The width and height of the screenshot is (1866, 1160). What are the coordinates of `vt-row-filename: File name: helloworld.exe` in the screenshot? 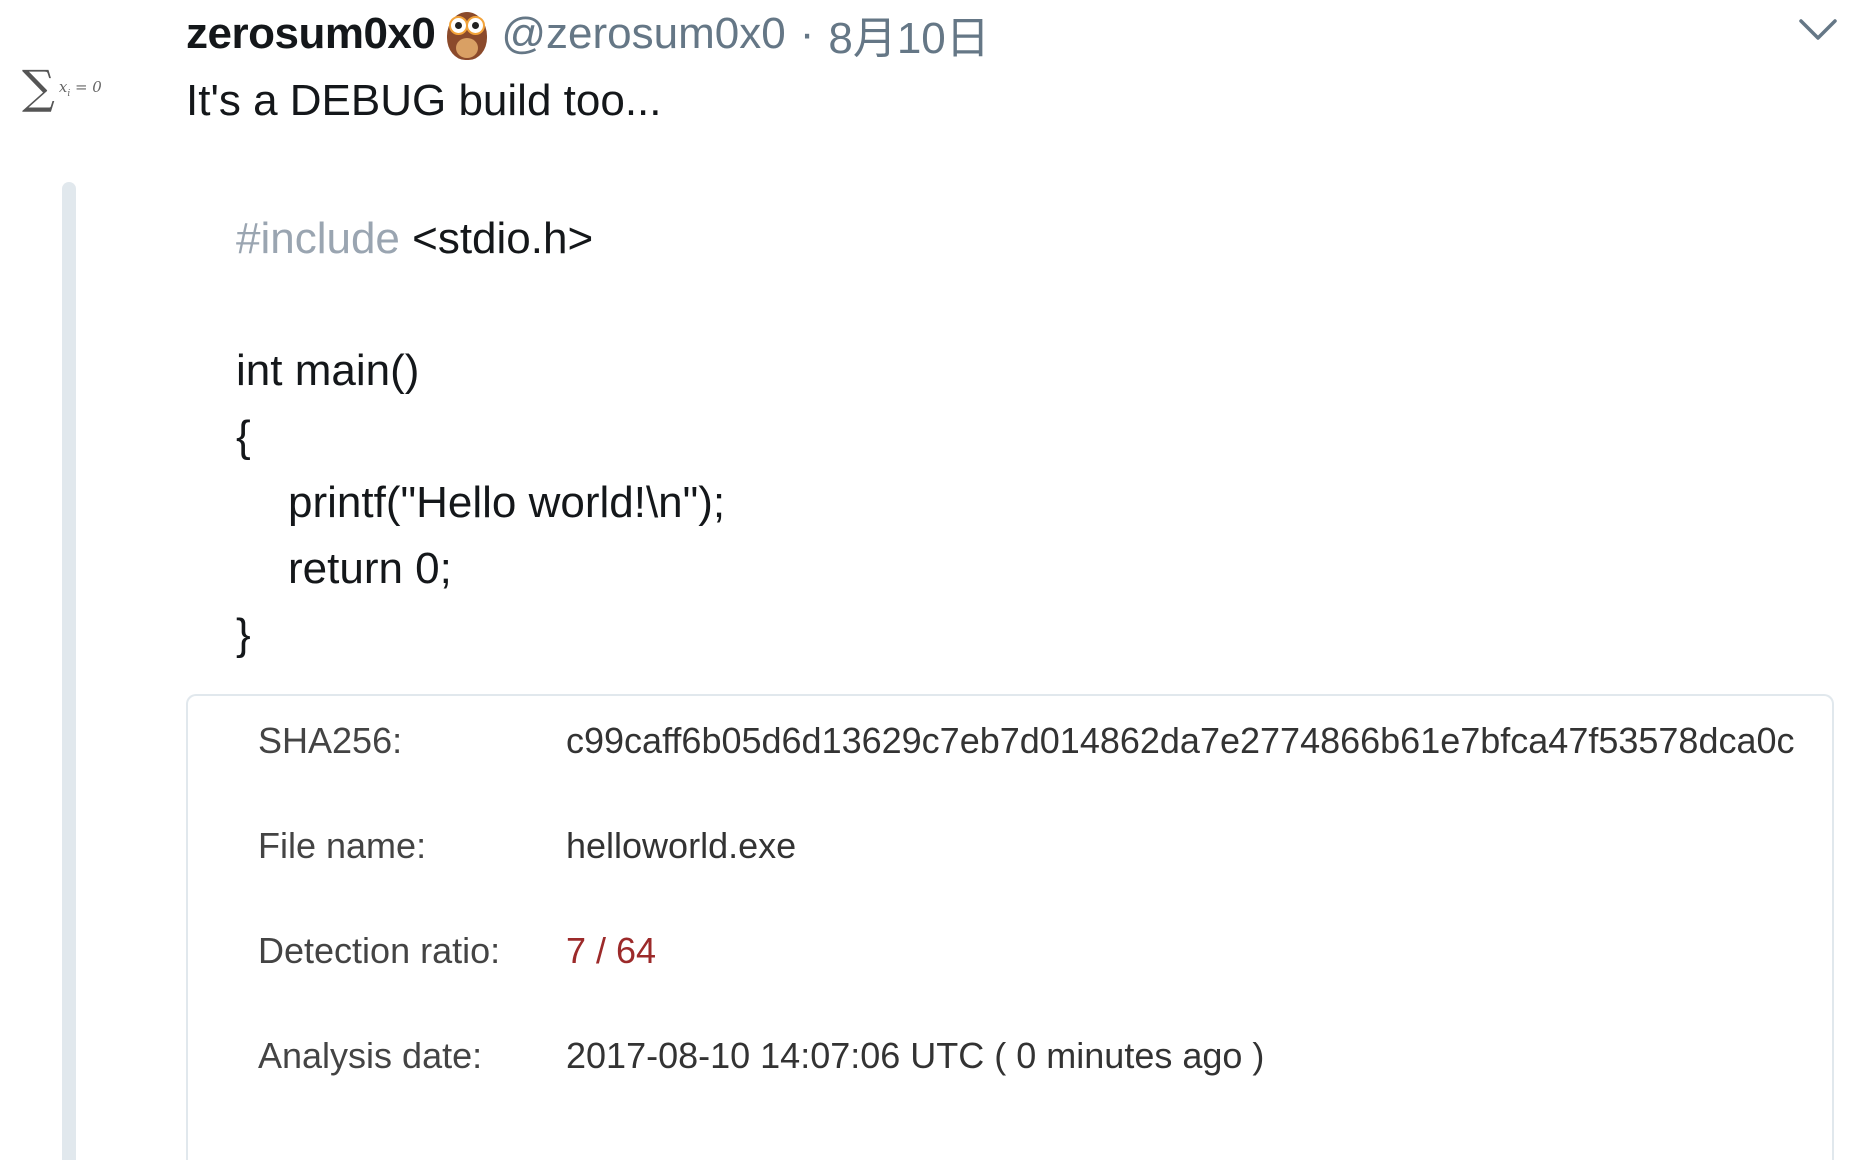 It's located at (527, 846).